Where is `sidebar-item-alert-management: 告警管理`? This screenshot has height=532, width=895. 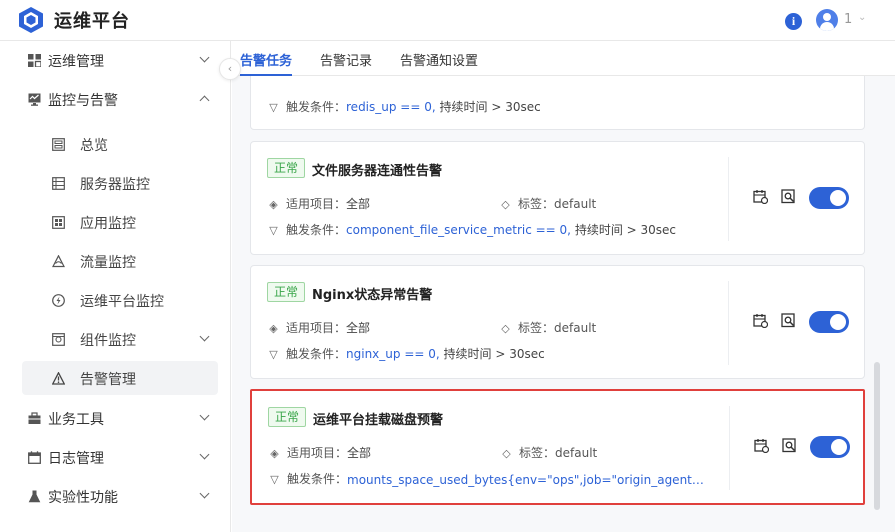 sidebar-item-alert-management: 告警管理 is located at coordinates (120, 378).